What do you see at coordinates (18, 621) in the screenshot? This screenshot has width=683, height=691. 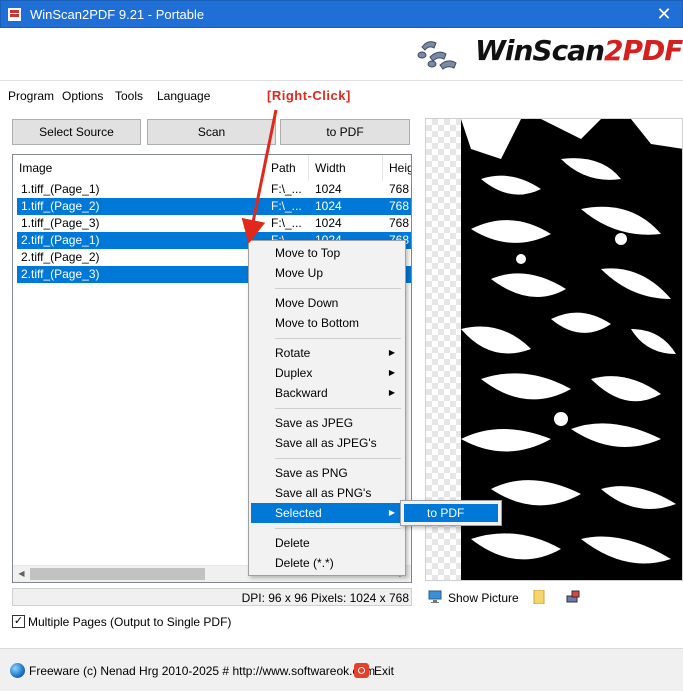 I see `multiple-pages-checkbox: ✓` at bounding box center [18, 621].